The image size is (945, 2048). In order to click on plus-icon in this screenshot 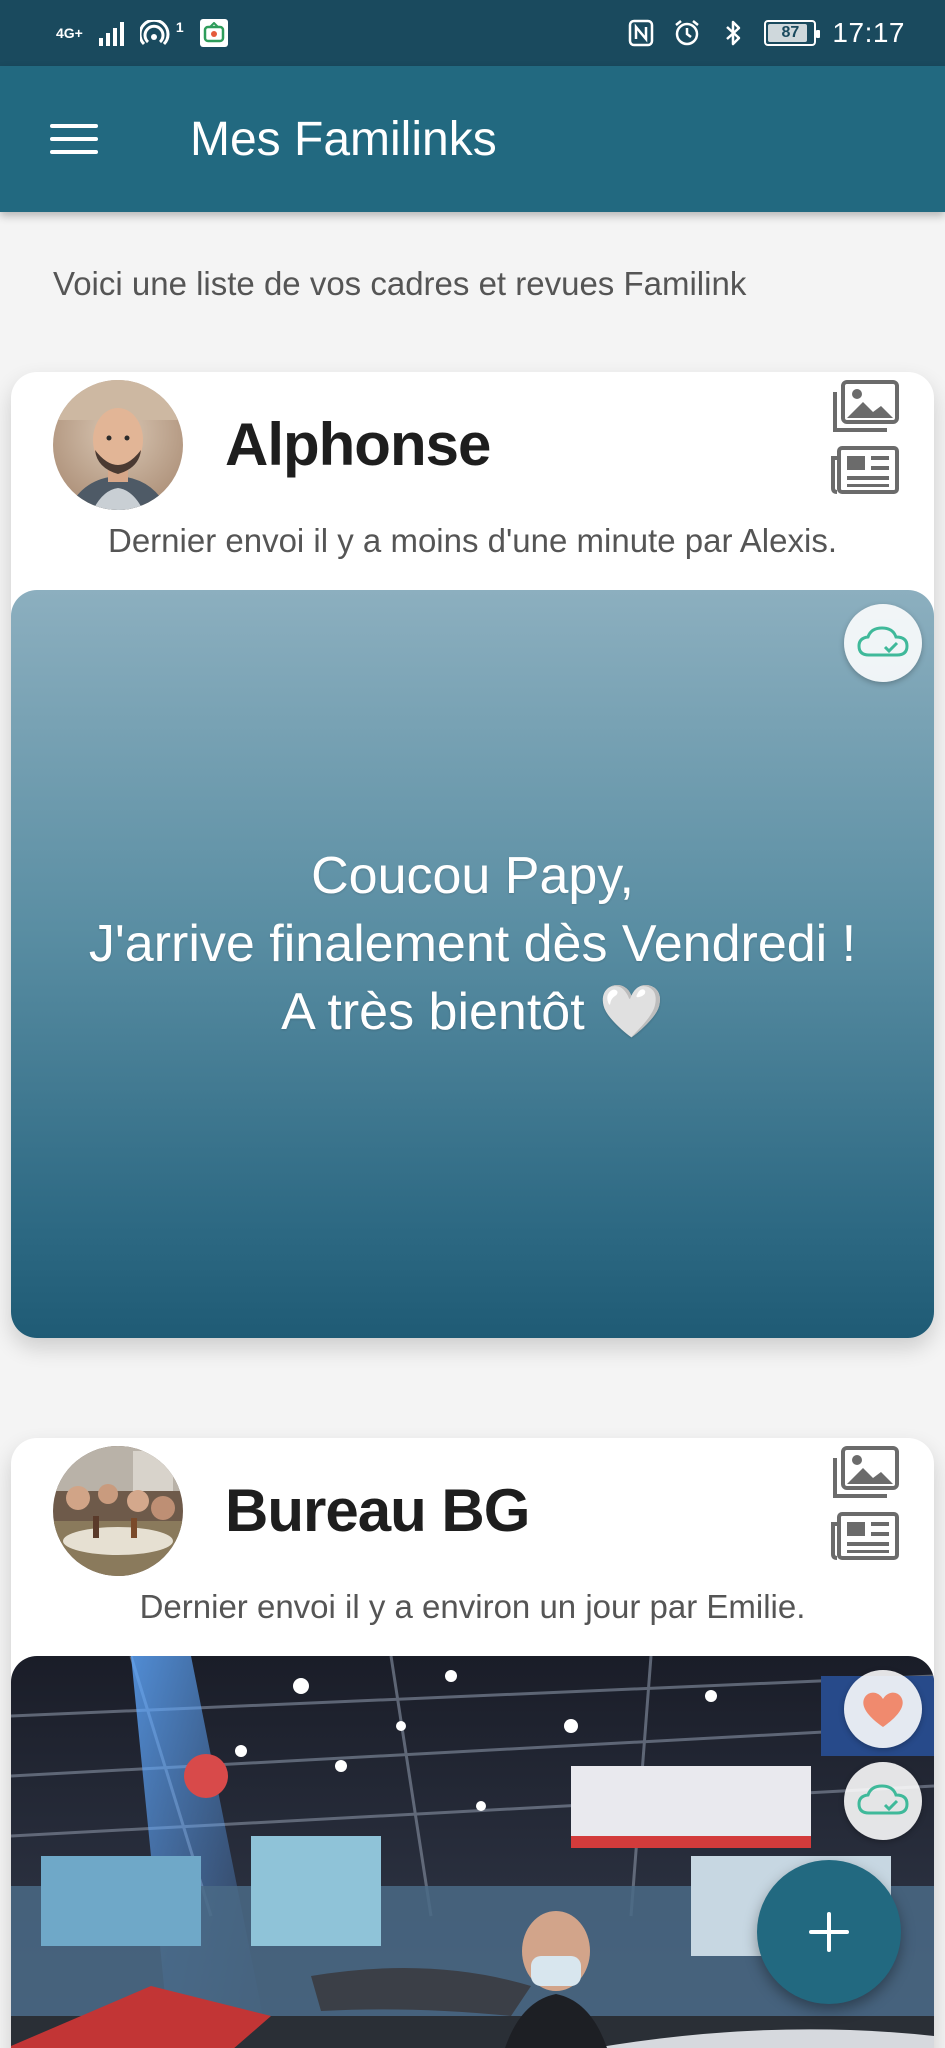, I will do `click(829, 1932)`.